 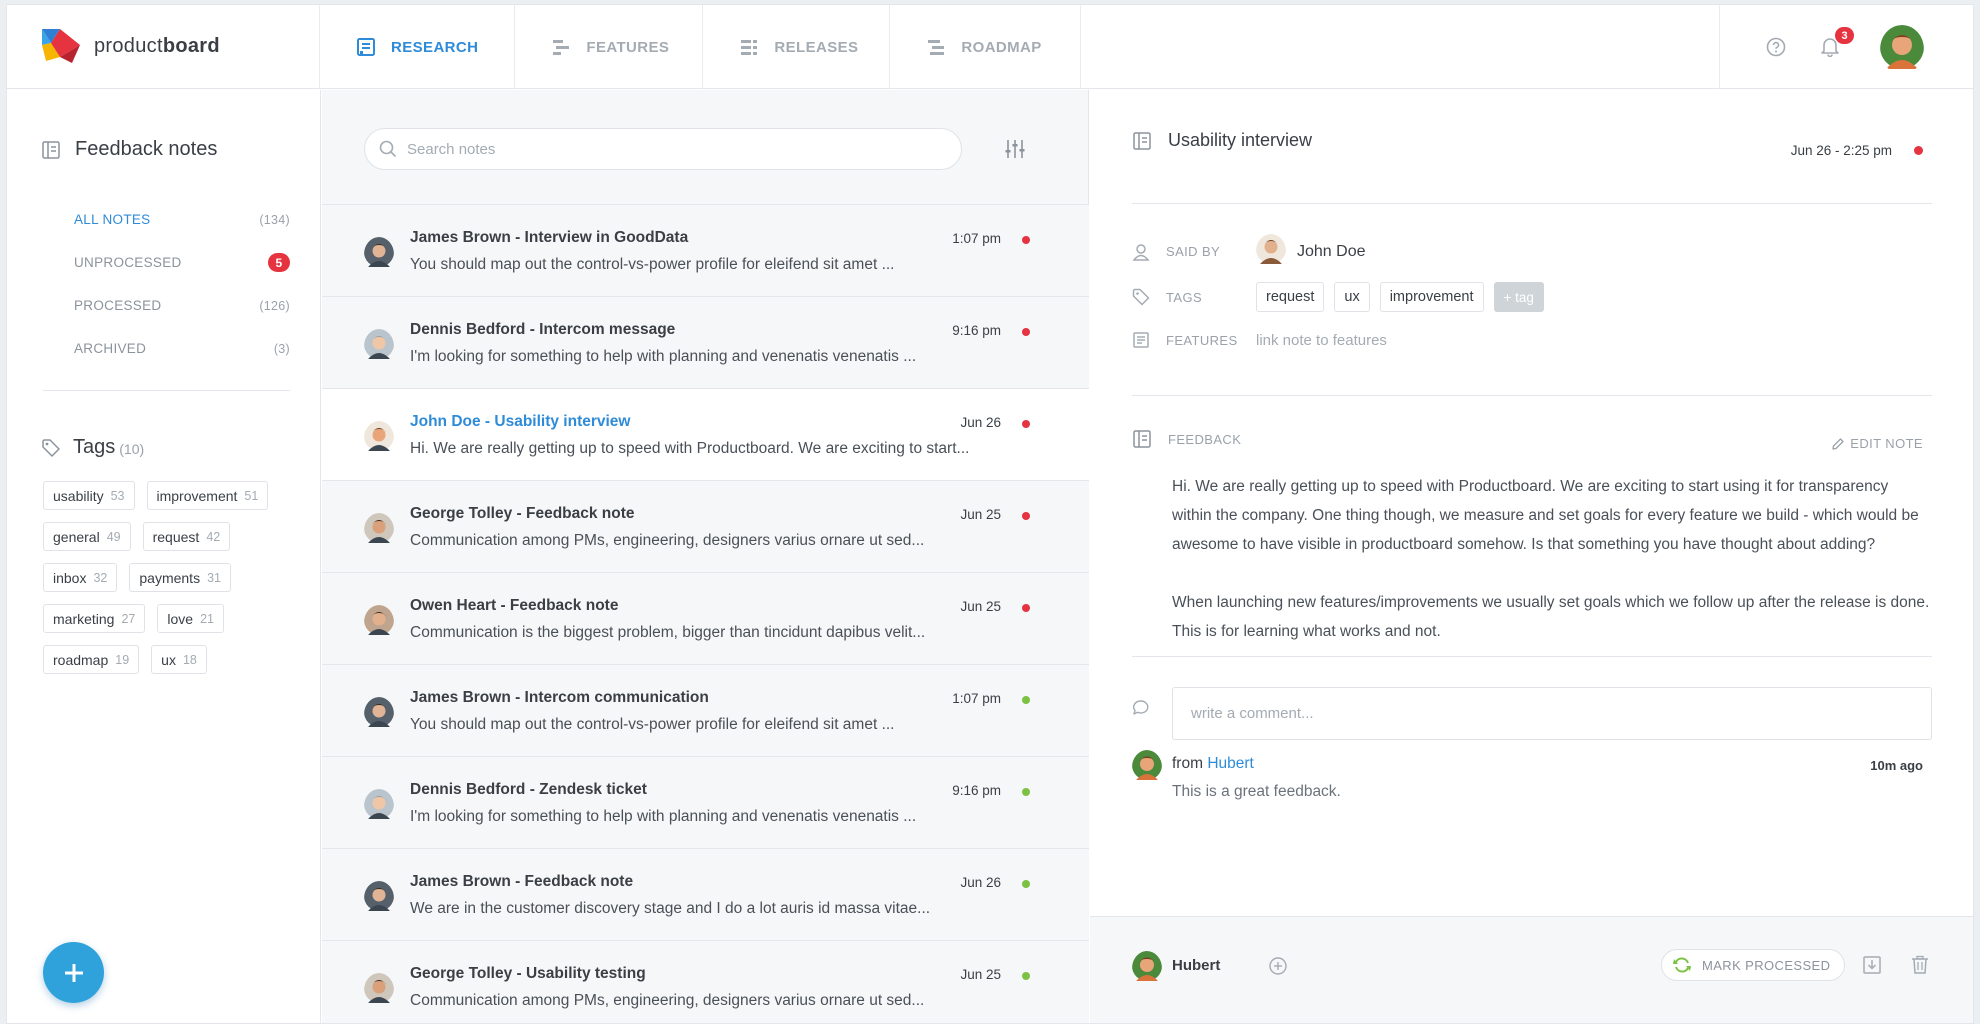 What do you see at coordinates (1249, 251) in the screenshot?
I see `said-by-row: SAID BY John Doe` at bounding box center [1249, 251].